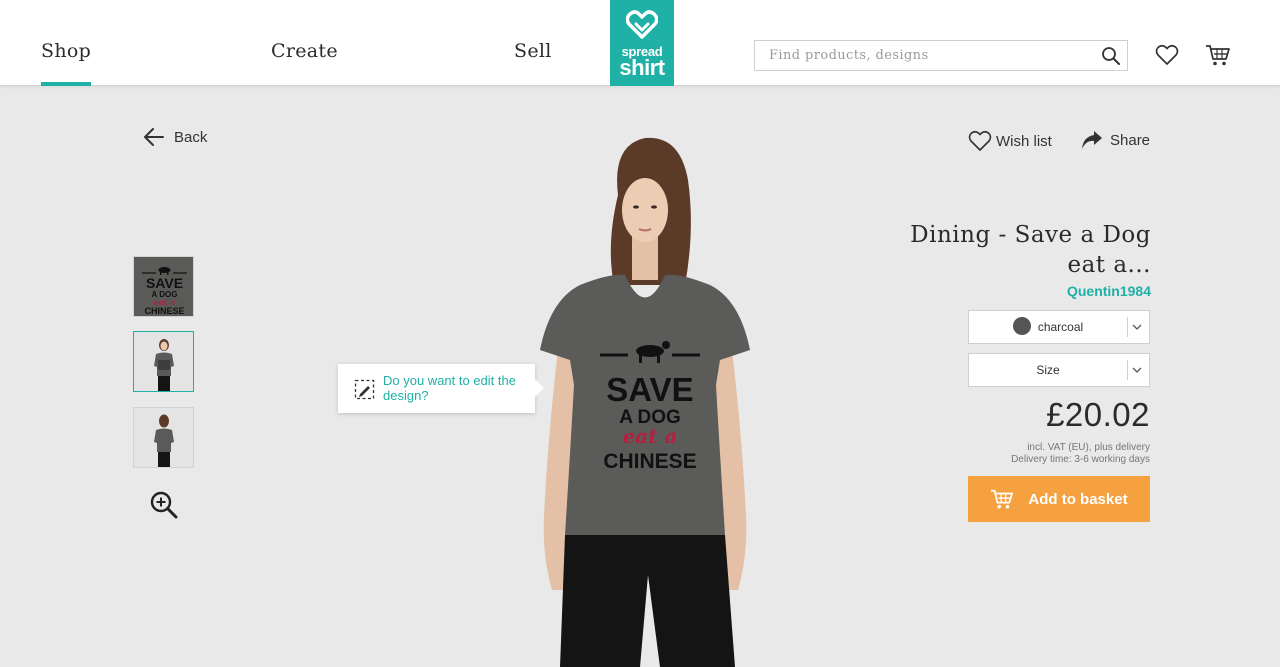 The width and height of the screenshot is (1280, 667). Describe the element at coordinates (1130, 140) in the screenshot. I see `share-label: Share` at that location.